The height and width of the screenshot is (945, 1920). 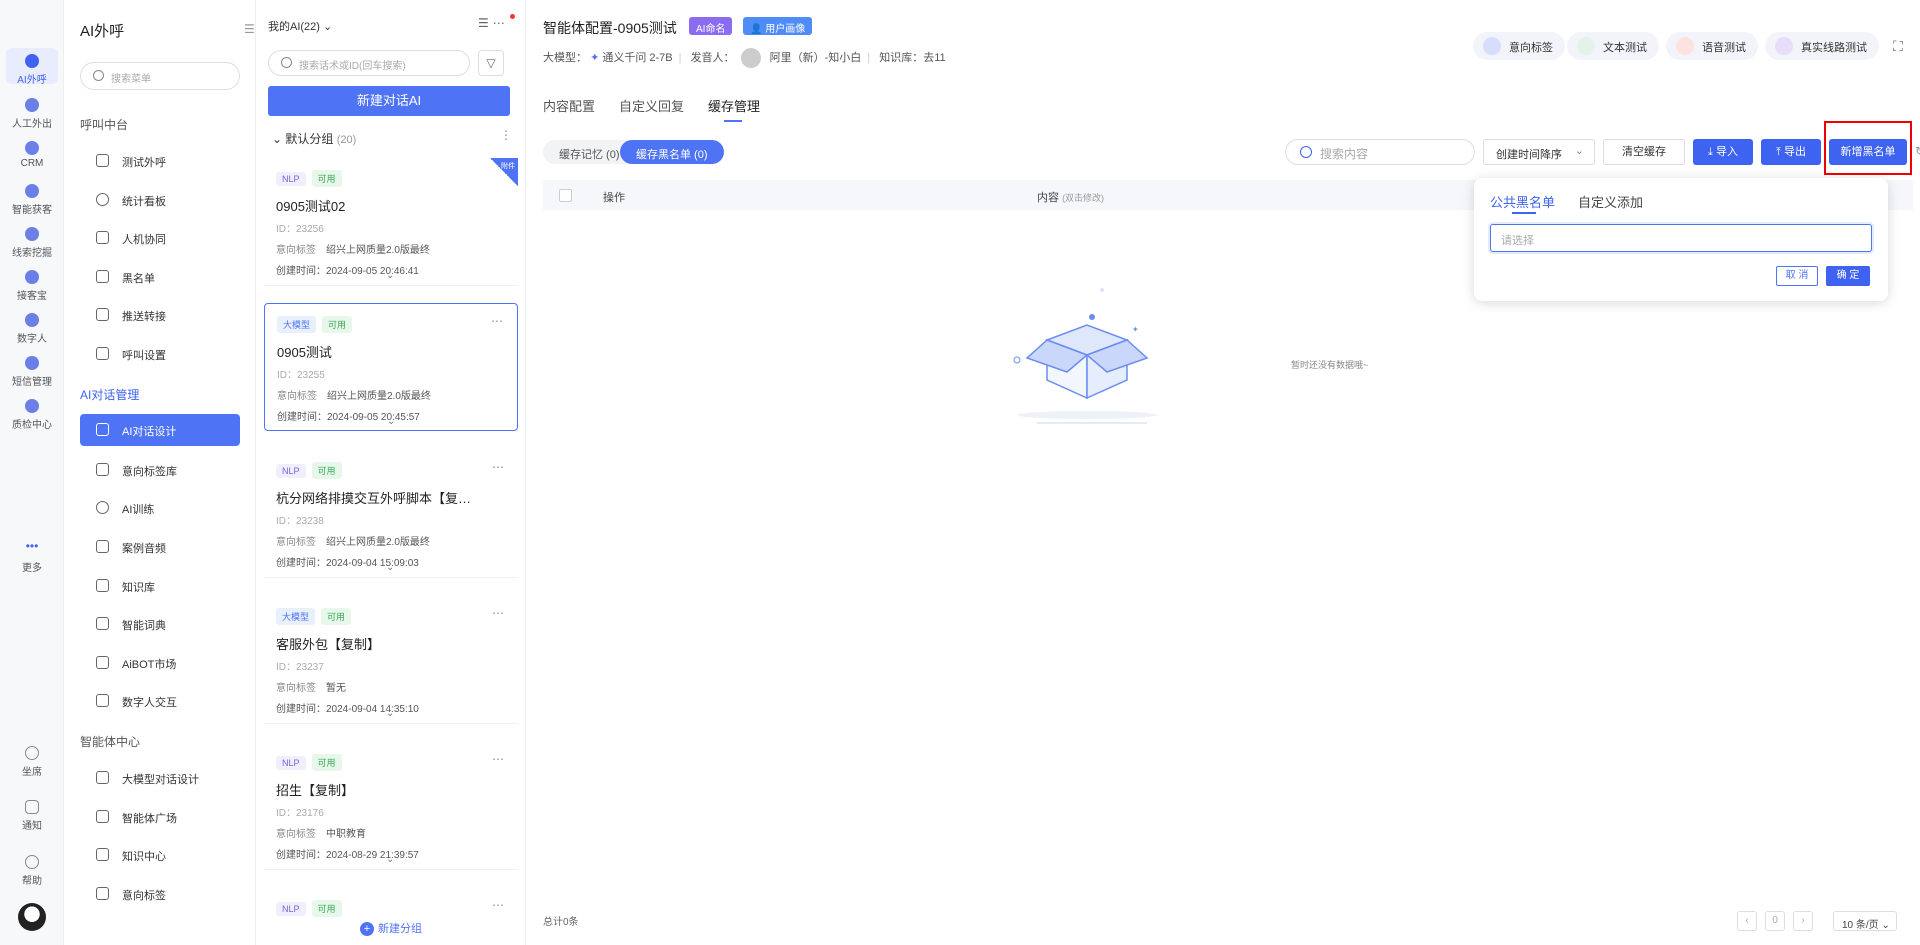 I want to click on menu-item-transfer: 推送转接, so click(x=160, y=315).